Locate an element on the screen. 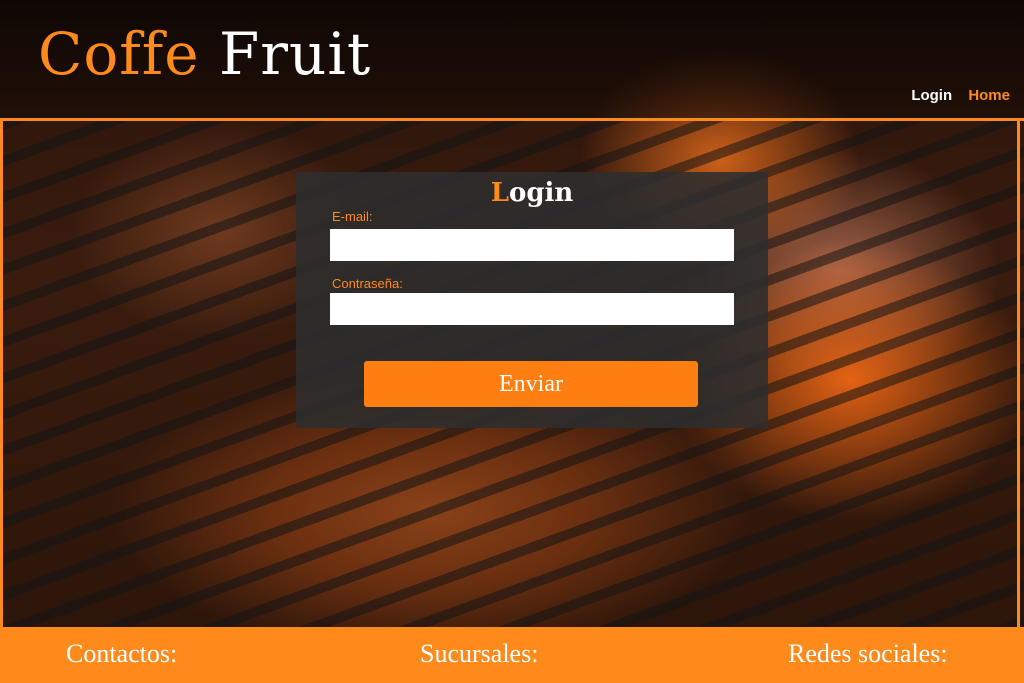  logo-word-1: Coffe is located at coordinates (119, 54).